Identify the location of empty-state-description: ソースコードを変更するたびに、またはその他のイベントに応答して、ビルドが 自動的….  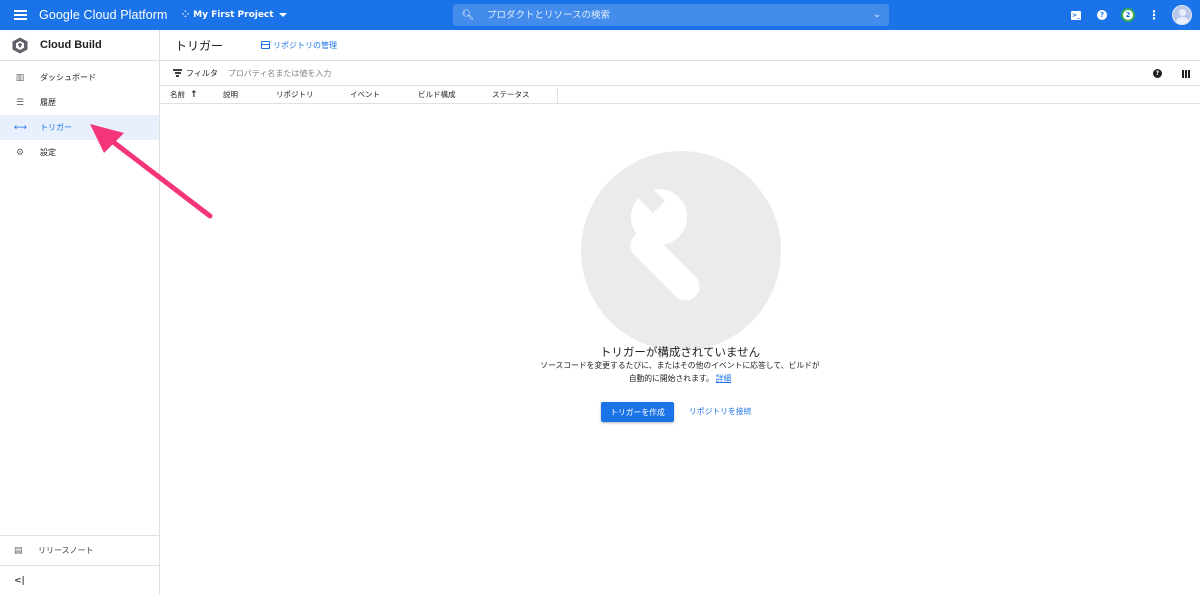
(680, 372).